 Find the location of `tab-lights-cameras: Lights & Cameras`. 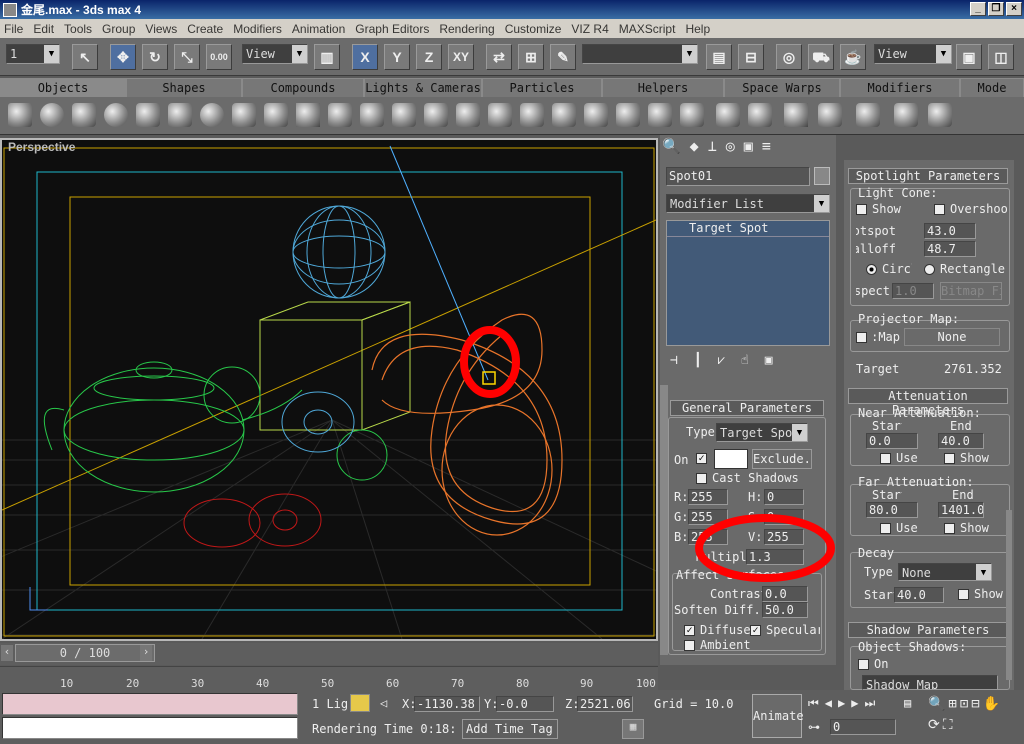

tab-lights-cameras: Lights & Cameras is located at coordinates (423, 87).